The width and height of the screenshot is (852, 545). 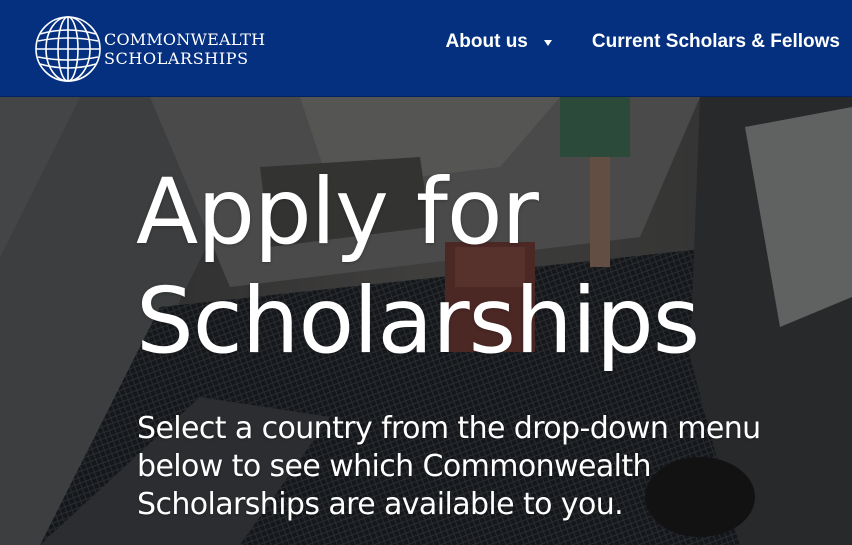 I want to click on logo-wordmark: COMMONWEALTH SCHOLARSHIPS, so click(x=184, y=49).